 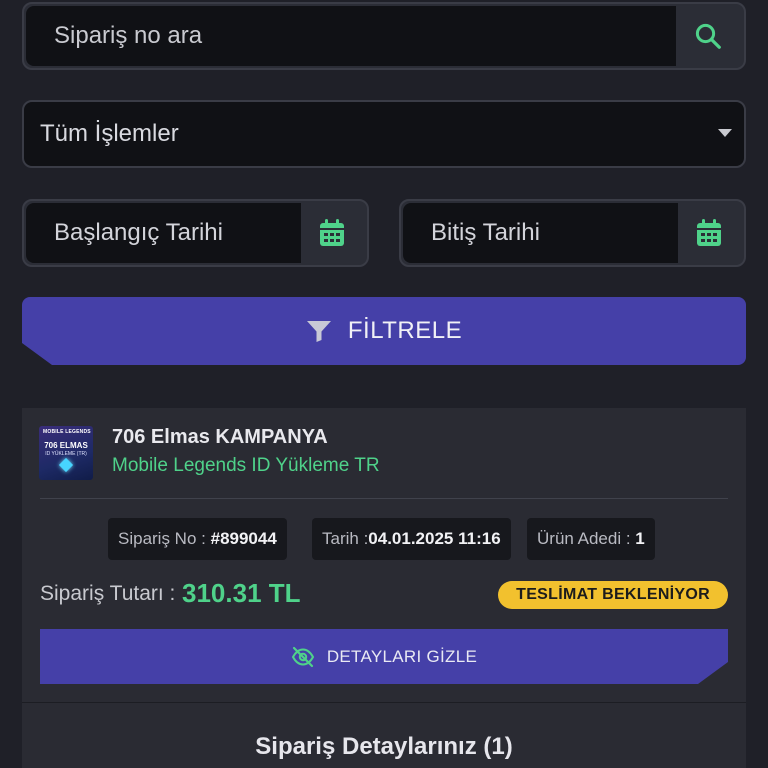 I want to click on quantity-value: 1, so click(x=640, y=538).